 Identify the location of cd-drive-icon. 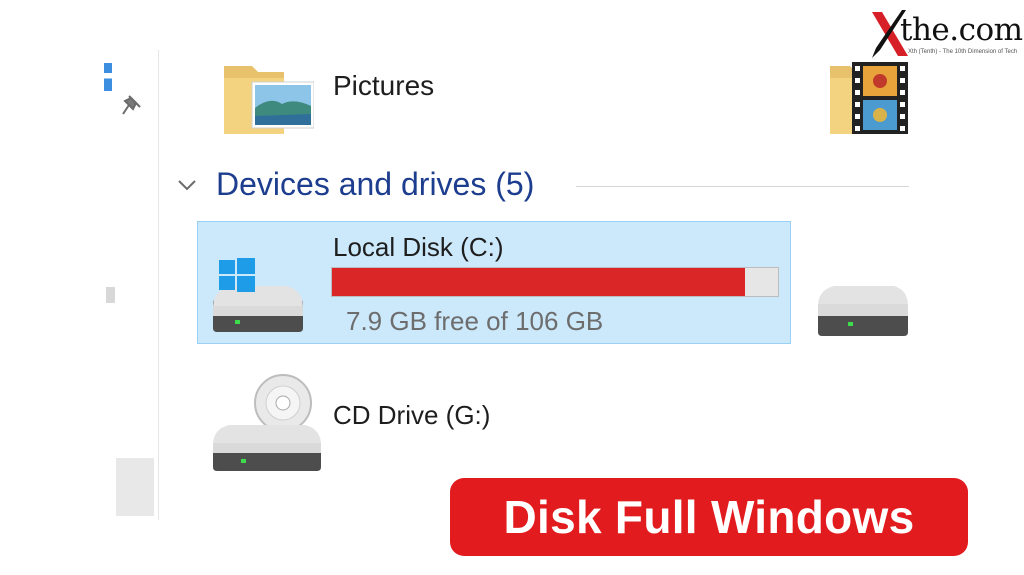
(267, 423).